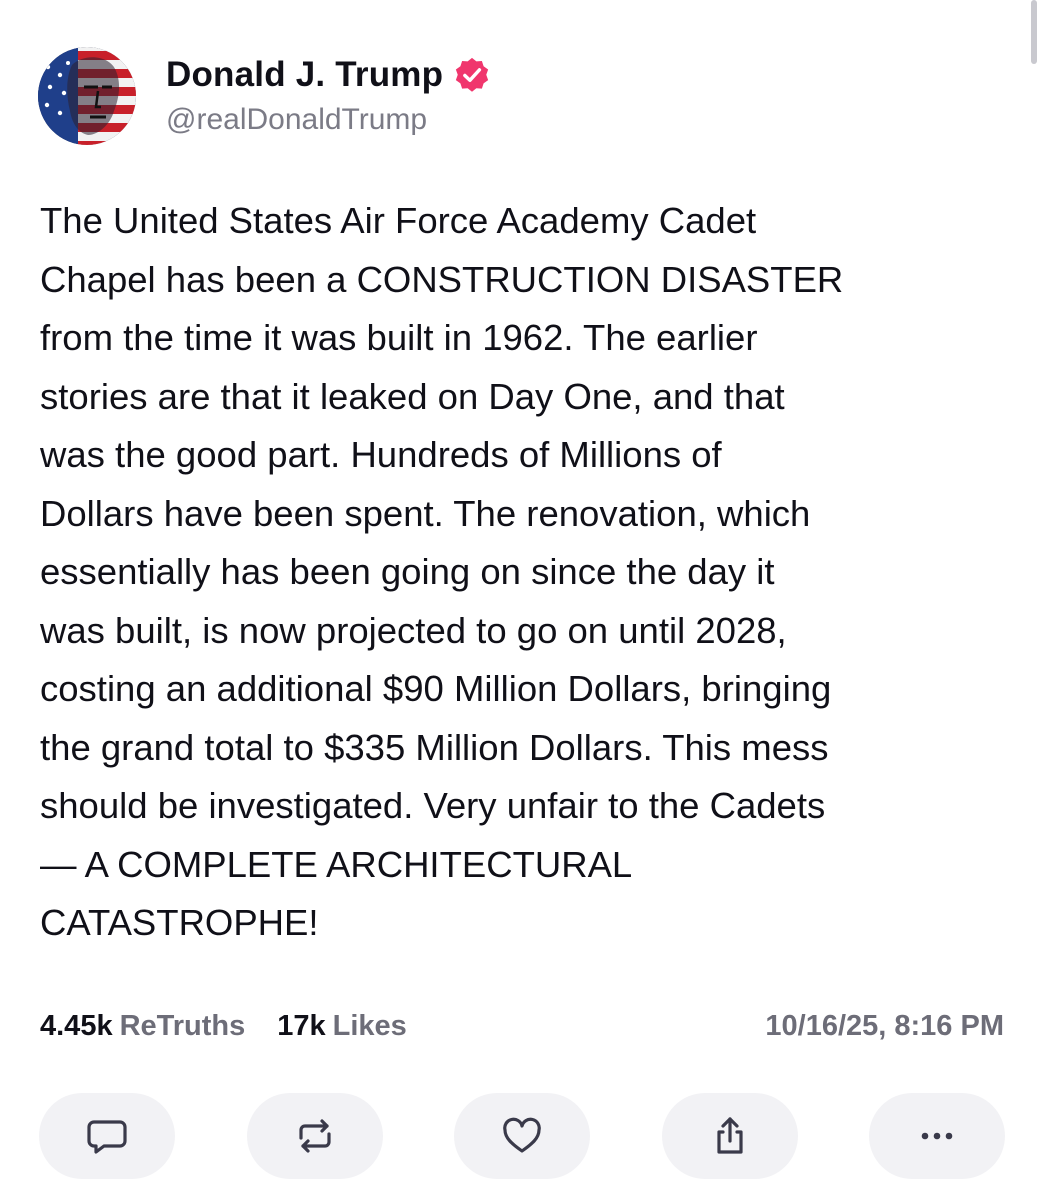 The width and height of the screenshot is (1043, 1199). I want to click on scrollbar, so click(1034, 32).